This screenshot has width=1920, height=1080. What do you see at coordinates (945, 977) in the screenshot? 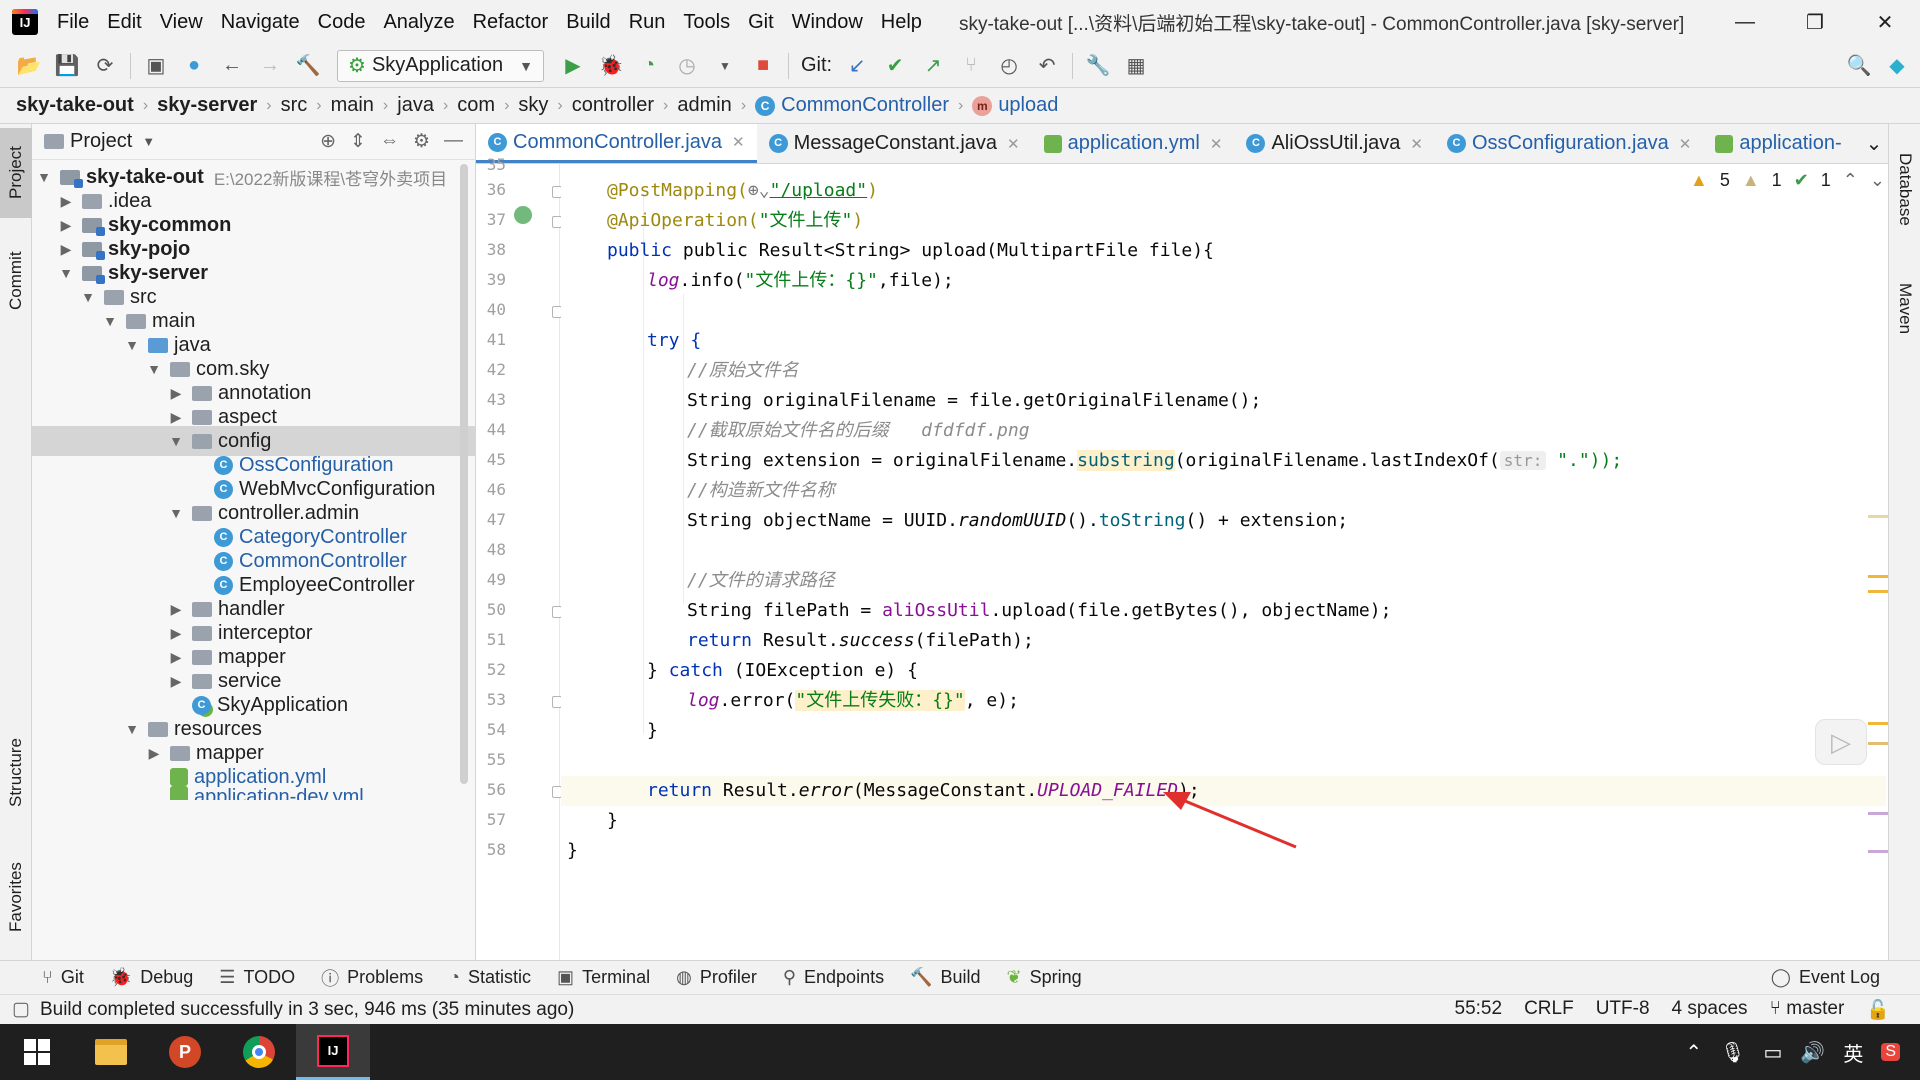
I see `build-tool-tab: 🔨 Build` at bounding box center [945, 977].